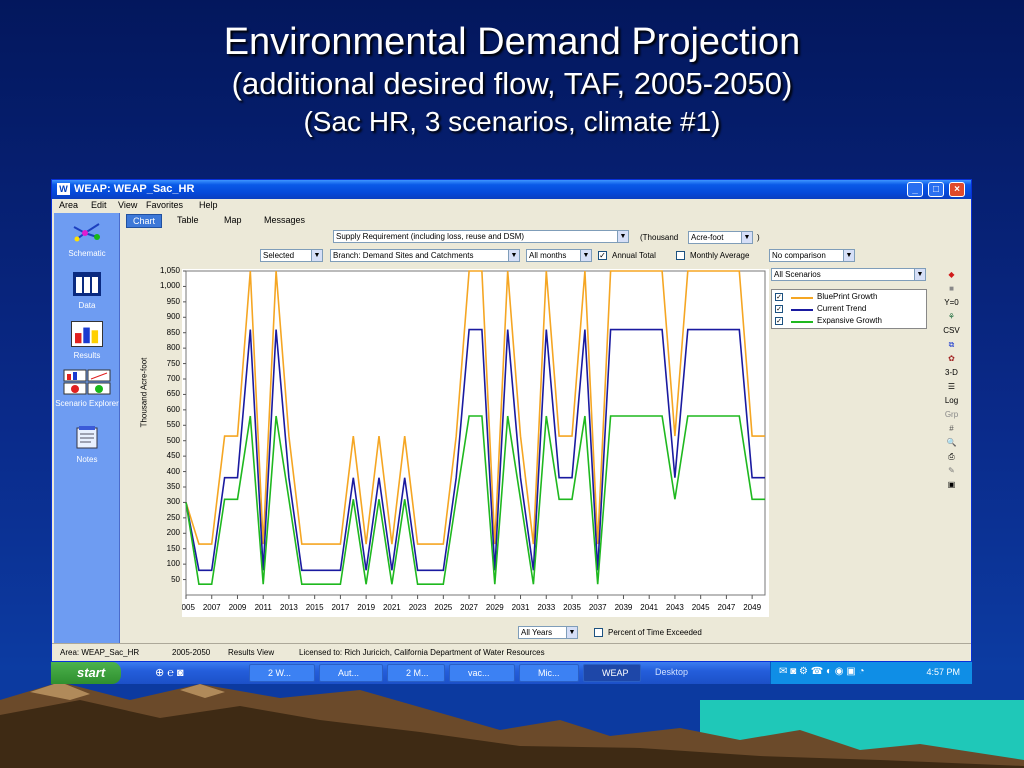 This screenshot has height=768, width=1024. What do you see at coordinates (951, 303) in the screenshot?
I see `y-zero-button: Y=0` at bounding box center [951, 303].